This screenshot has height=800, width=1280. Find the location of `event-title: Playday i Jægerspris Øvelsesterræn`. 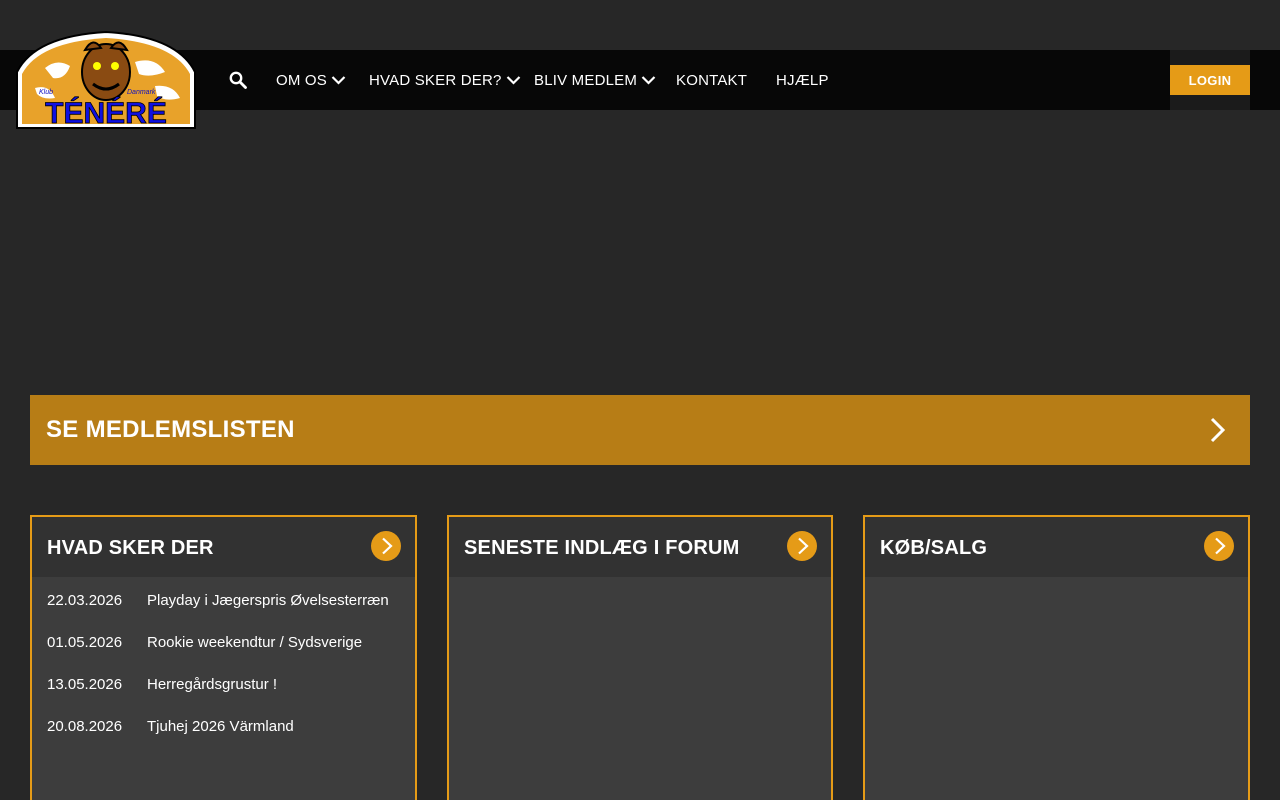

event-title: Playday i Jægerspris Øvelsesterræn is located at coordinates (268, 600).